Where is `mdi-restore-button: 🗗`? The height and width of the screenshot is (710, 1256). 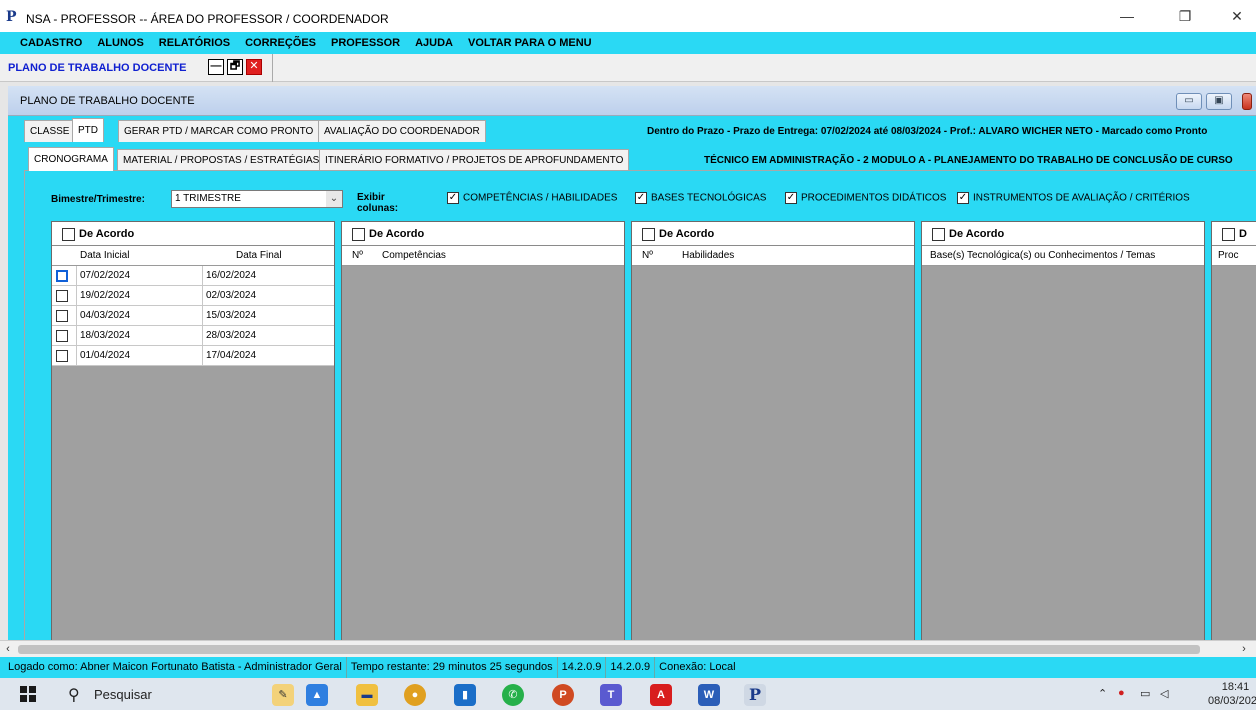 mdi-restore-button: 🗗 is located at coordinates (235, 67).